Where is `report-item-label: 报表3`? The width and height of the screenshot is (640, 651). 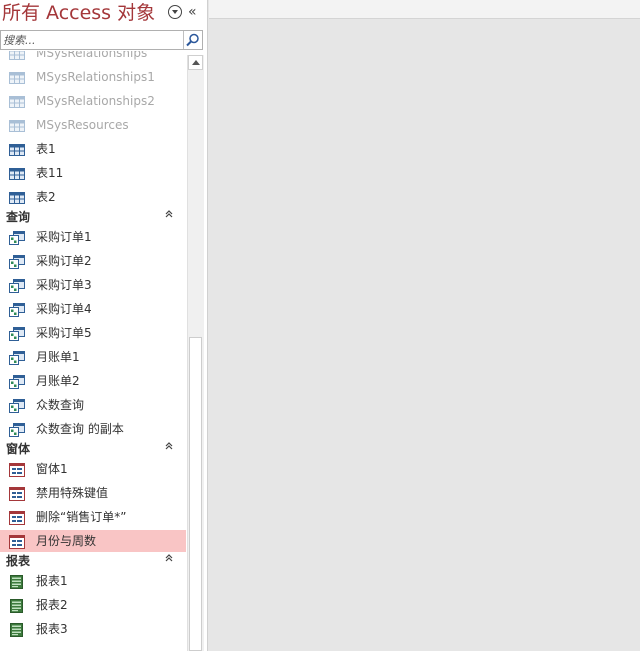 report-item-label: 报表3 is located at coordinates (52, 629).